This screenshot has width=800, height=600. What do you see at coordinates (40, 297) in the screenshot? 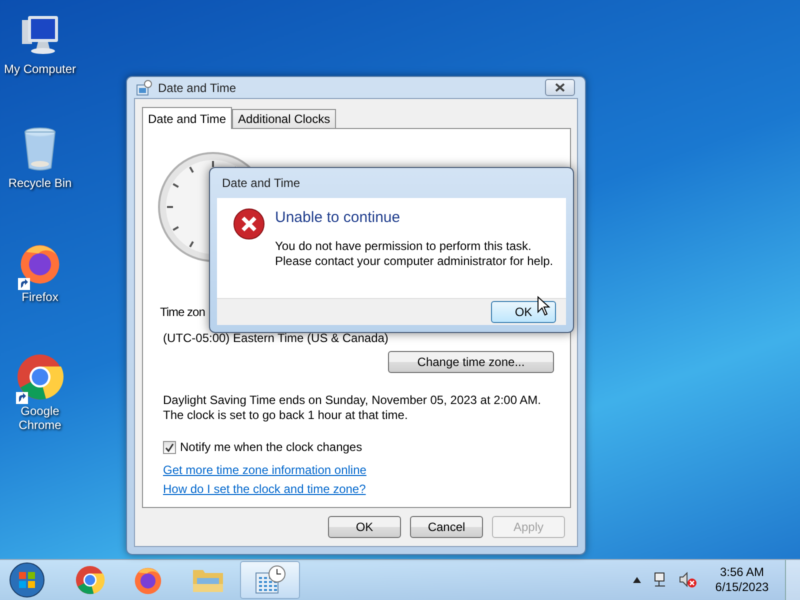
I see `desktop-icon-label: Firefox` at bounding box center [40, 297].